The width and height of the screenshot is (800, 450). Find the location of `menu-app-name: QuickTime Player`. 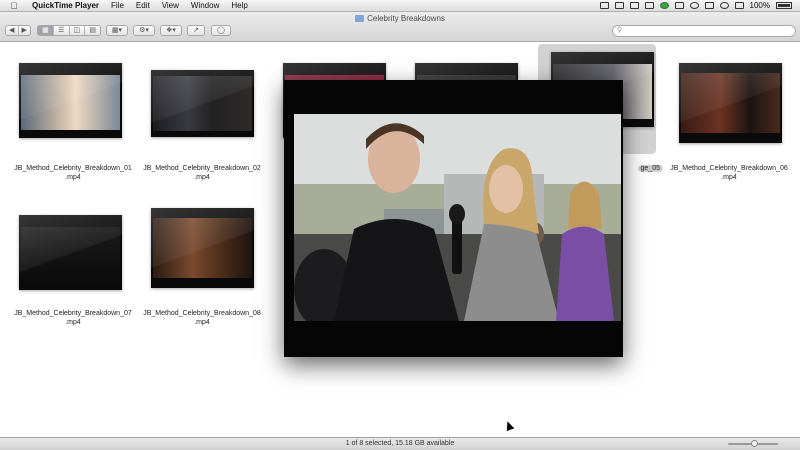

menu-app-name: QuickTime Player is located at coordinates (65, 6).